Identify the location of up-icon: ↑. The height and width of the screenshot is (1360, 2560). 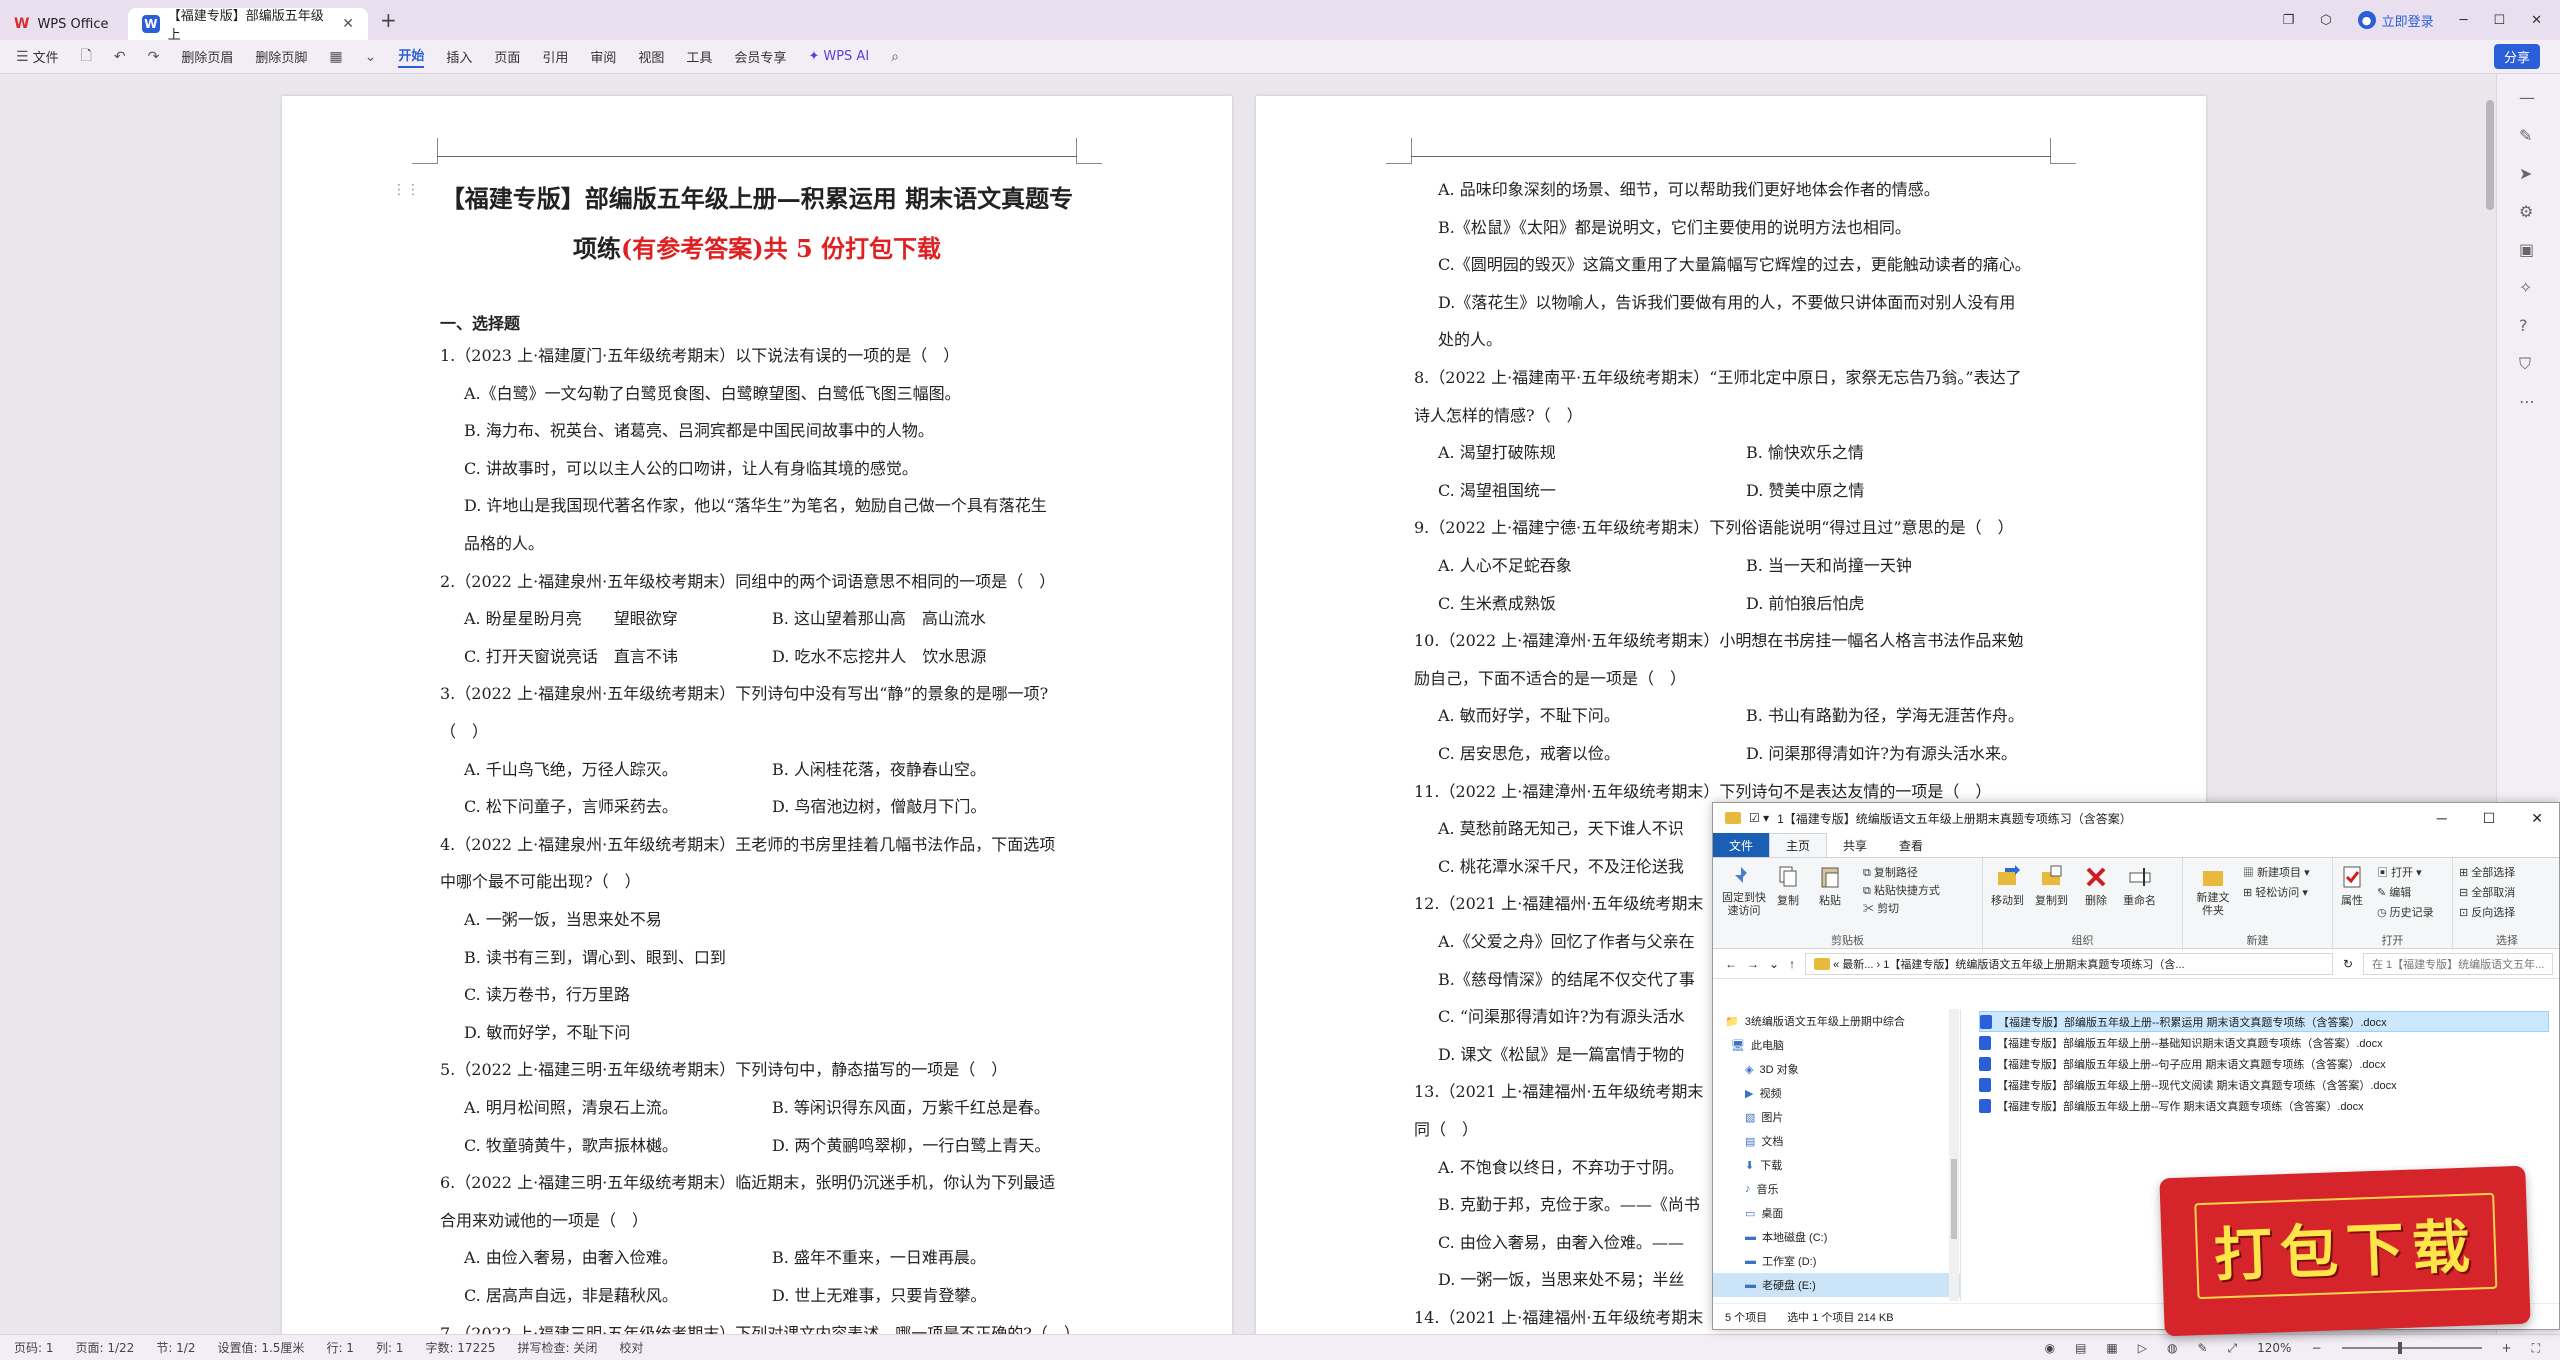
(1792, 964).